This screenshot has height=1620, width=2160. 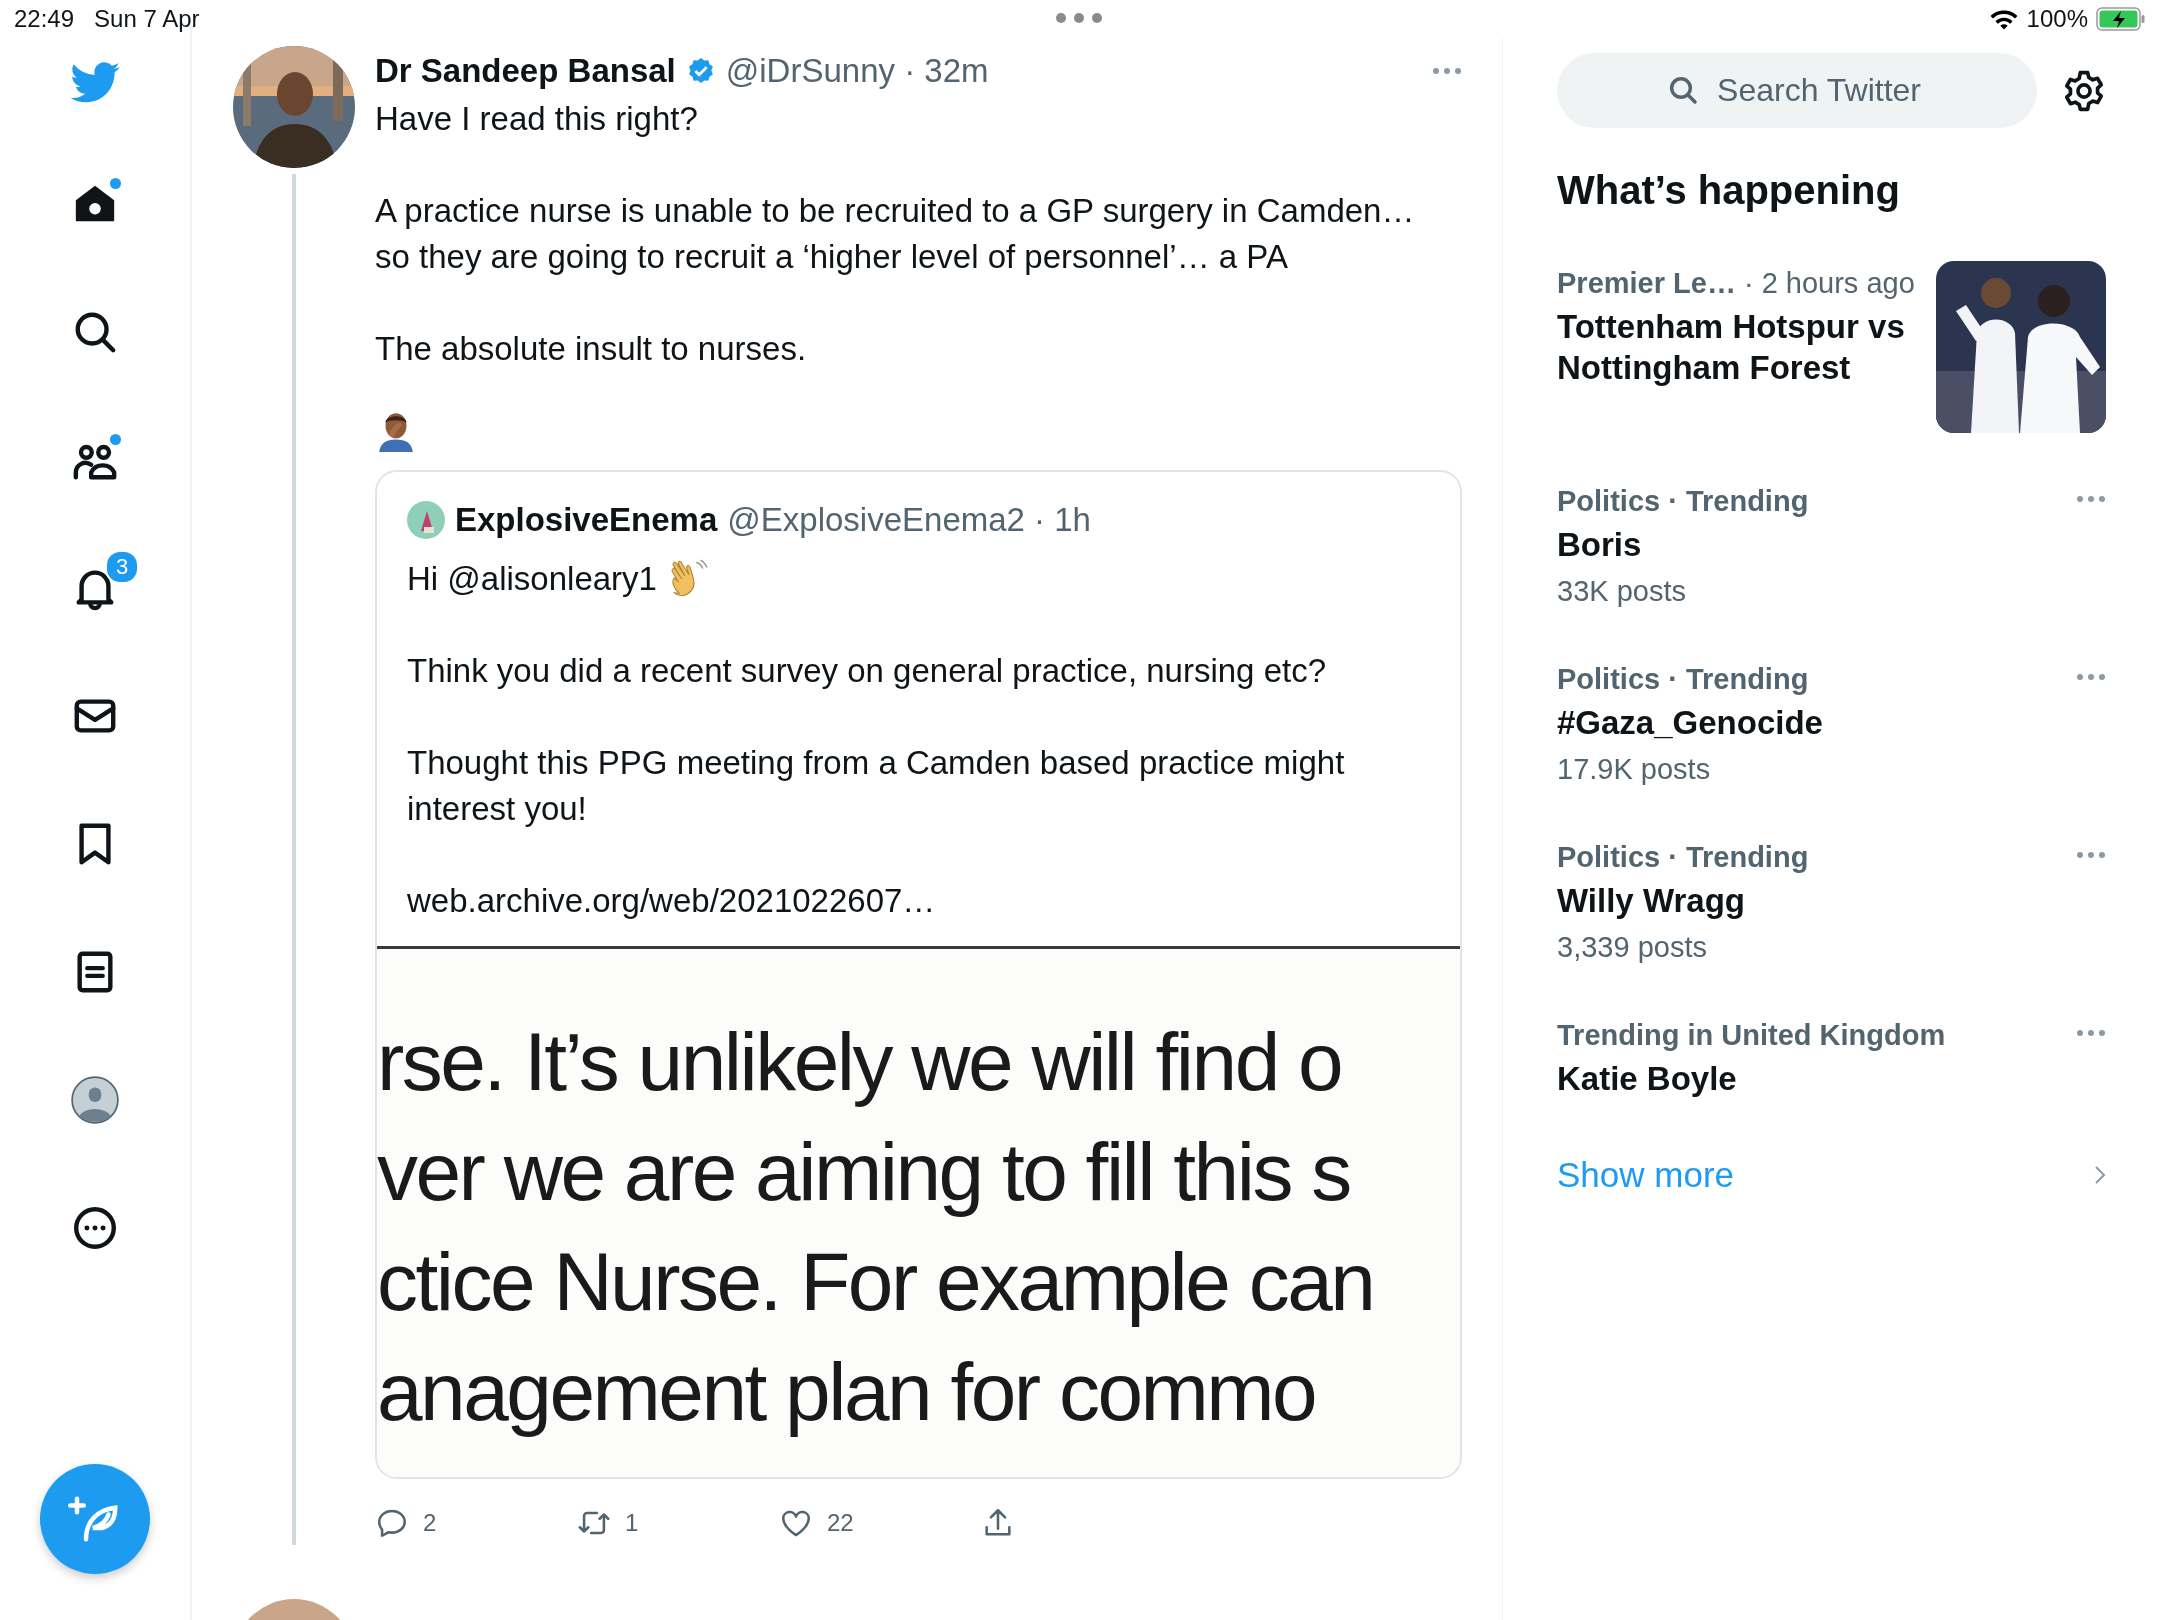 What do you see at coordinates (847, 1392) in the screenshot?
I see `document-text: anagement plan for commo` at bounding box center [847, 1392].